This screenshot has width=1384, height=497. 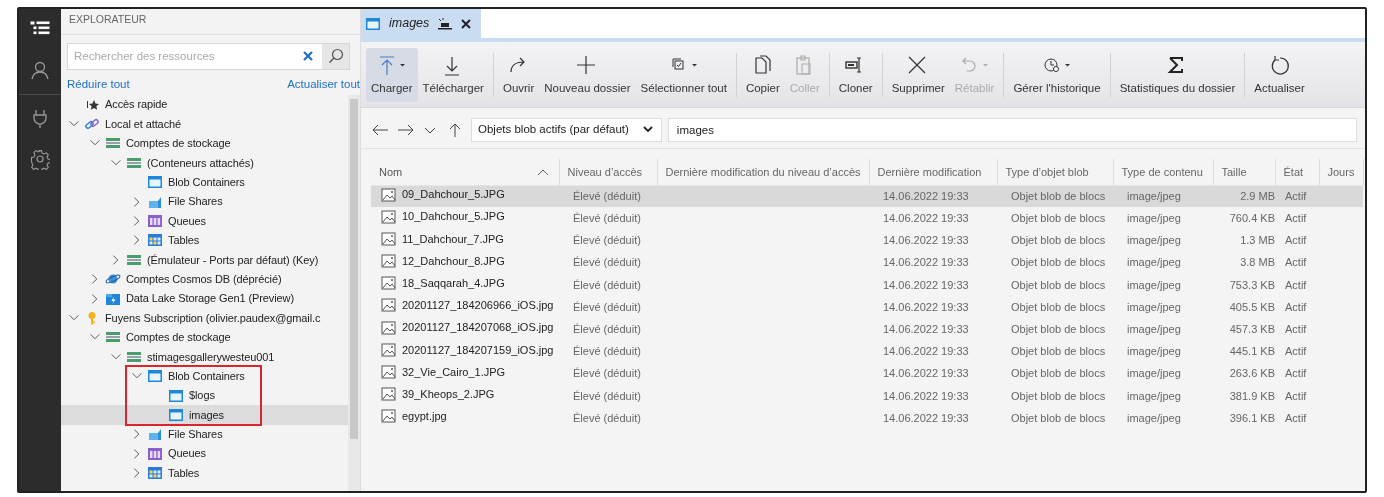 I want to click on table-cell-text: 753.3 KB, so click(x=1251, y=285).